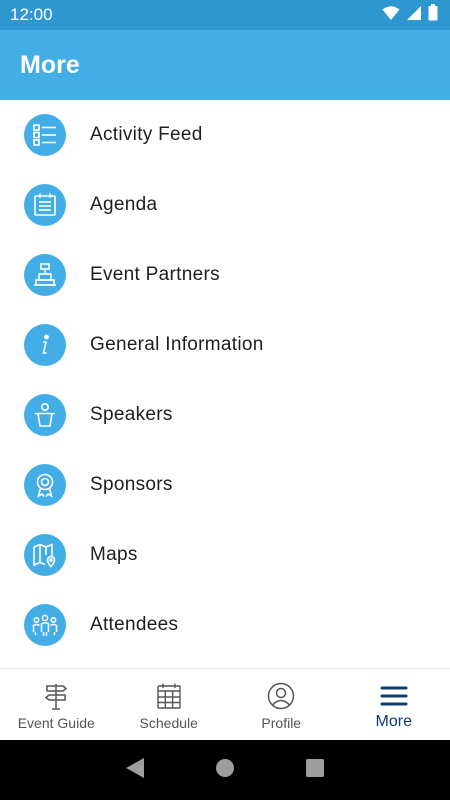  I want to click on menu-item-label: General Information, so click(177, 344).